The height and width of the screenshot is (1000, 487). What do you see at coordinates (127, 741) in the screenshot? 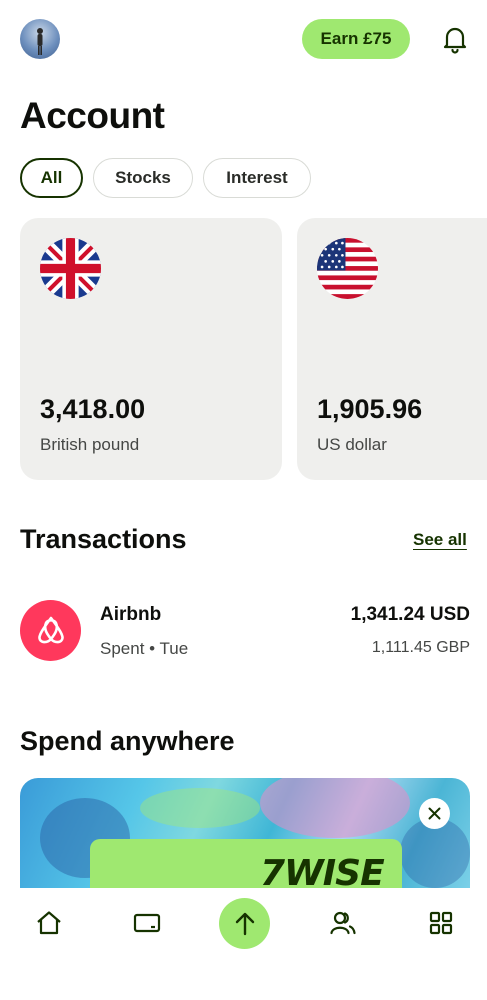
I see `promo-title: Spend anywhere` at bounding box center [127, 741].